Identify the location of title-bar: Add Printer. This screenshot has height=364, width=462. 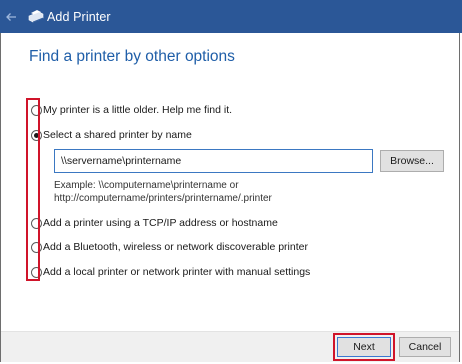
(231, 16).